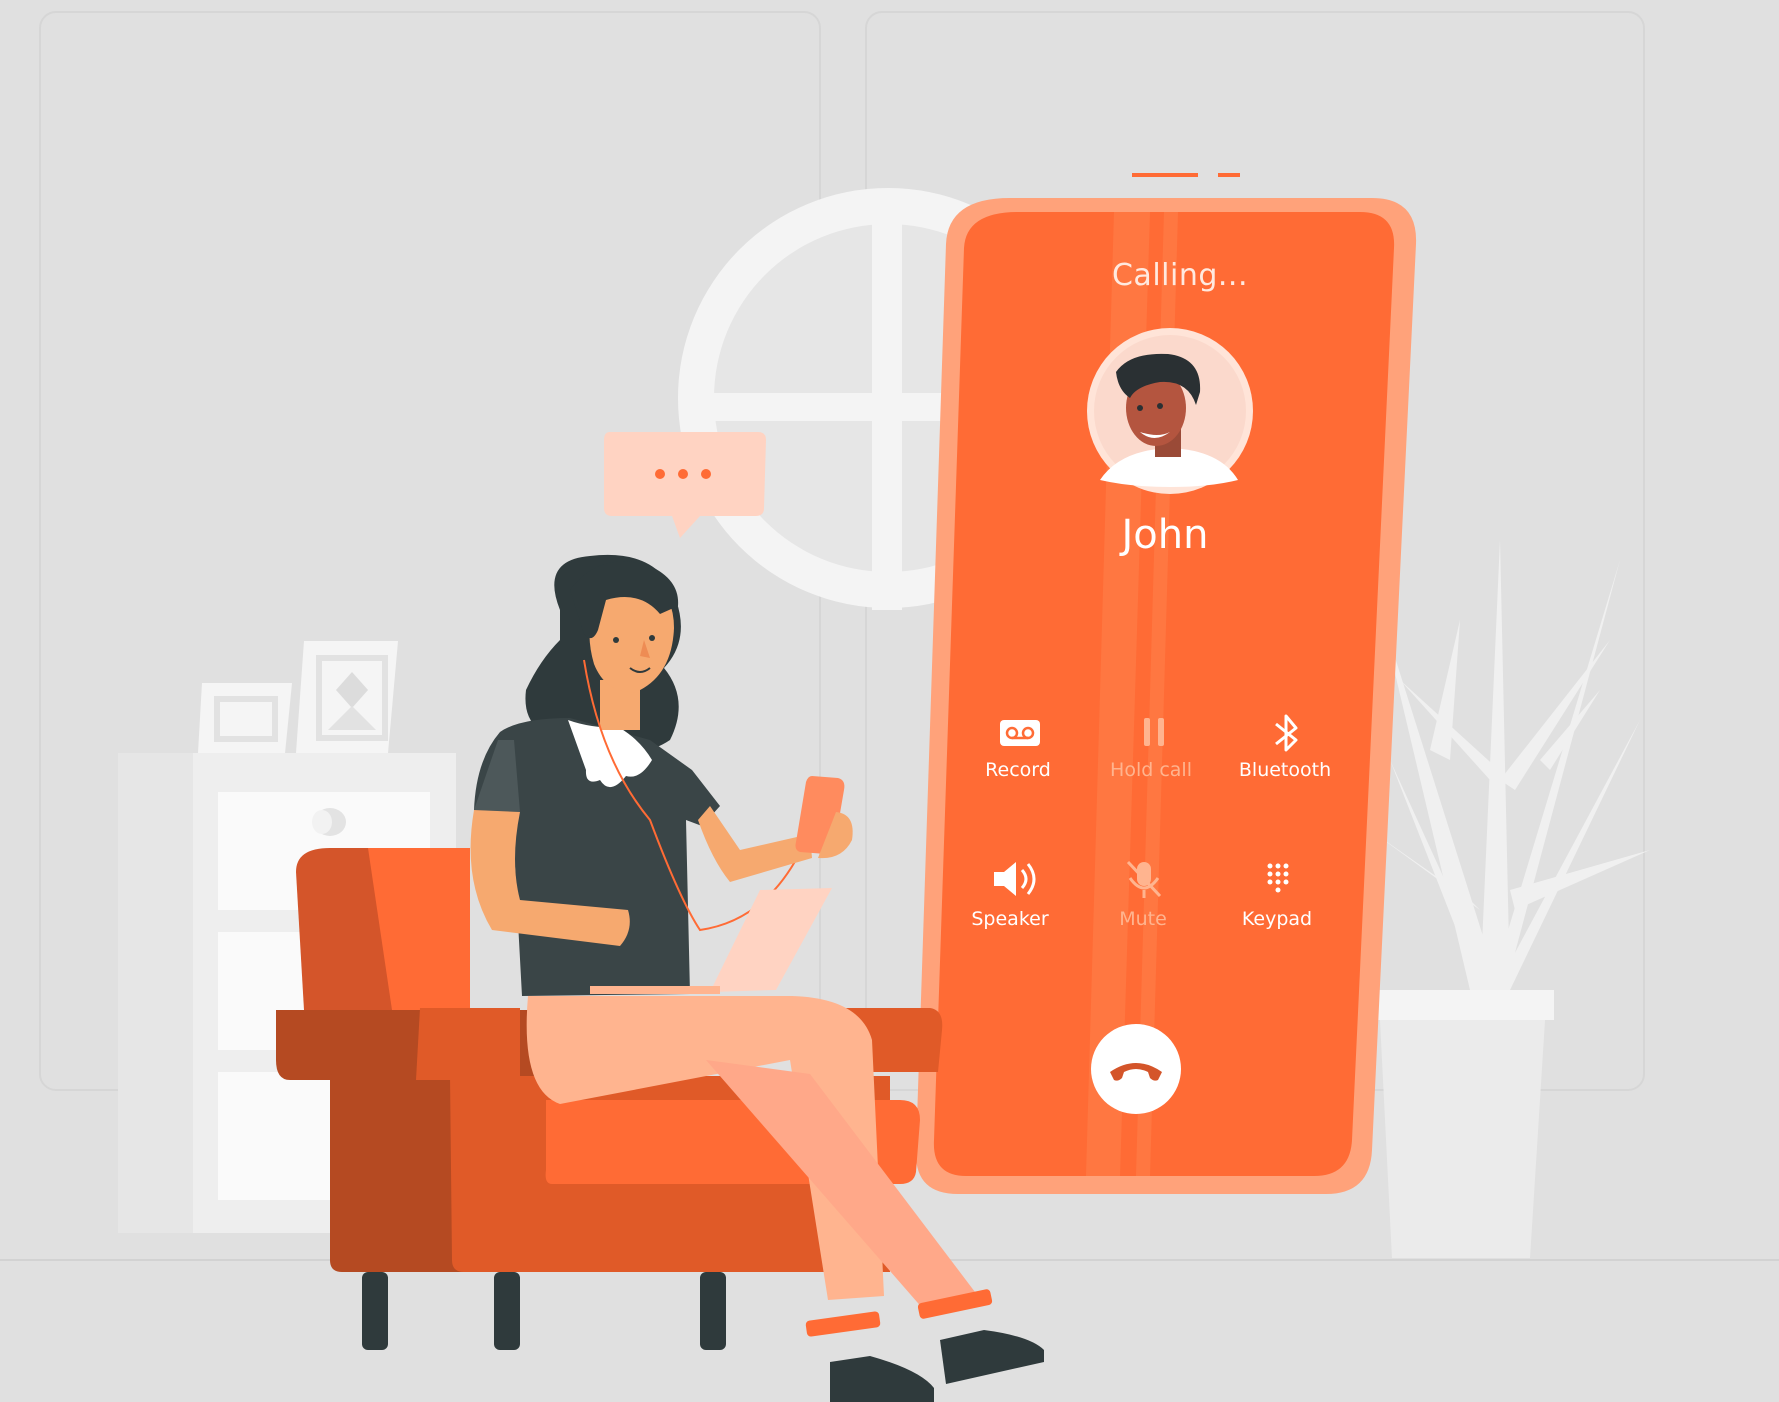 The image size is (1779, 1402). I want to click on hold-call-button: Hold call, so click(1151, 760).